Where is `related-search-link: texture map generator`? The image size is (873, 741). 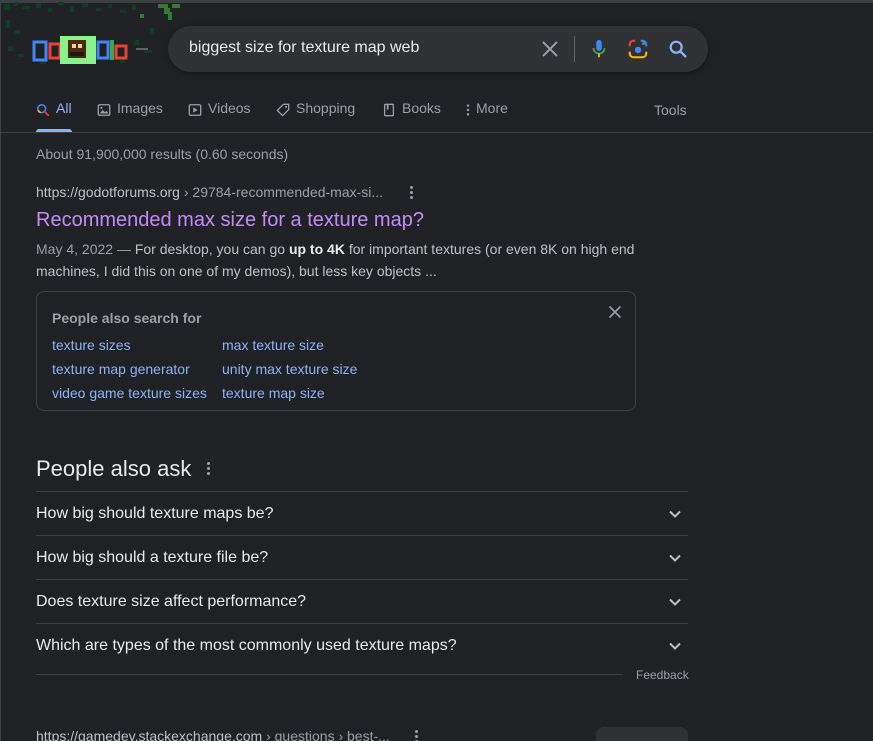 related-search-link: texture map generator is located at coordinates (121, 369).